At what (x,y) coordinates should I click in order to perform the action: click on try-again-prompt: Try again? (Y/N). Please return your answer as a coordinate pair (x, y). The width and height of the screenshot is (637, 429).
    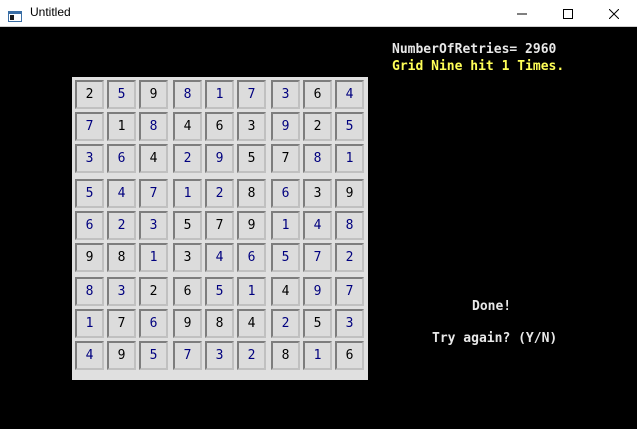
    Looking at the image, I should click on (495, 338).